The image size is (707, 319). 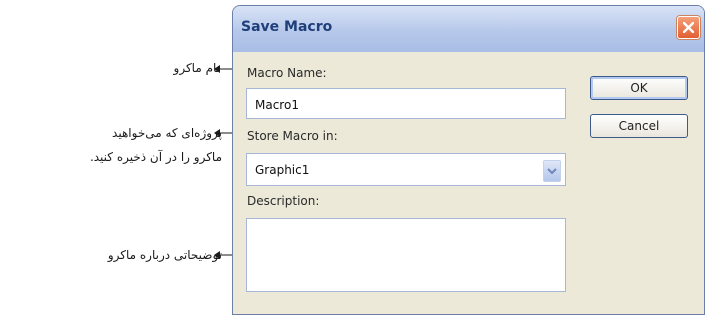 I want to click on store-macro-in-dropdown: Graphic1, so click(x=406, y=169).